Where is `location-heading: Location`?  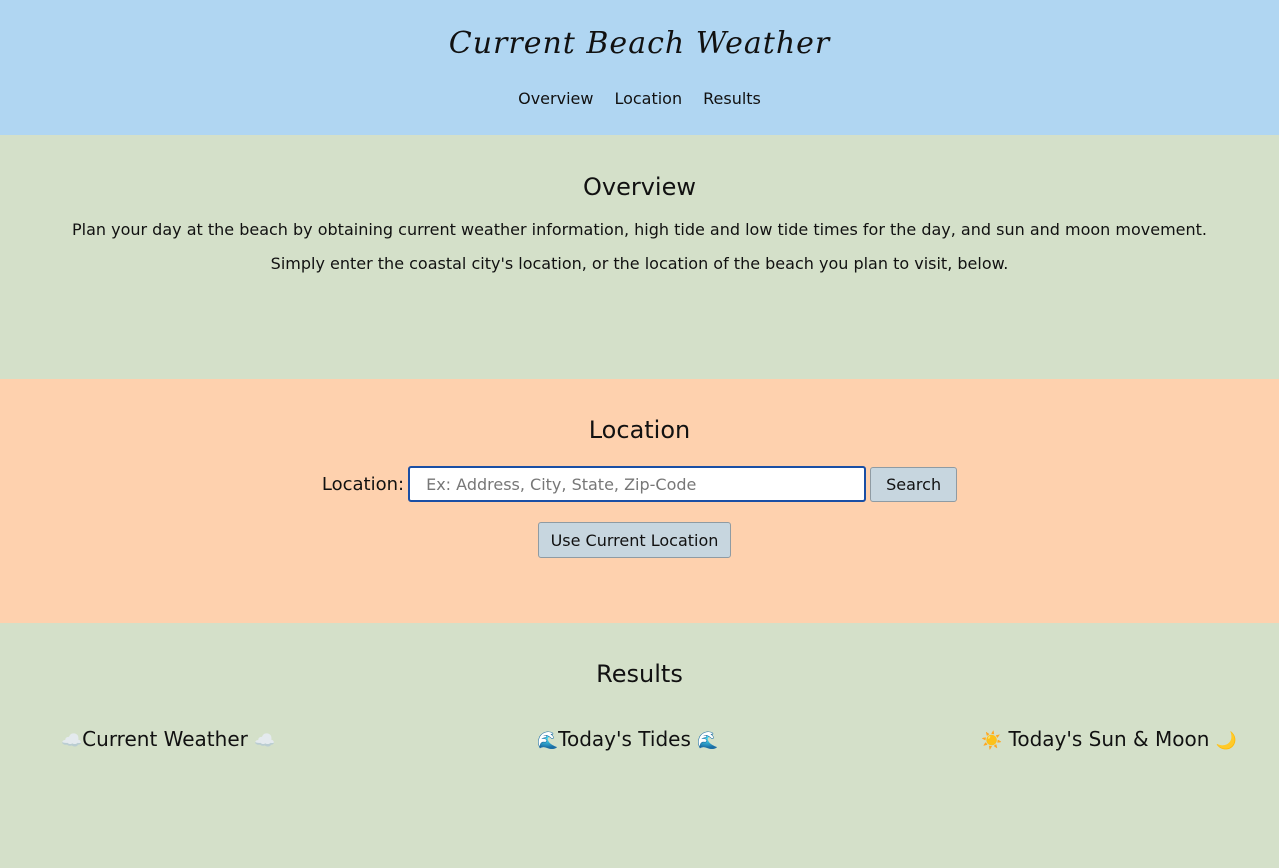
location-heading: Location is located at coordinates (639, 430).